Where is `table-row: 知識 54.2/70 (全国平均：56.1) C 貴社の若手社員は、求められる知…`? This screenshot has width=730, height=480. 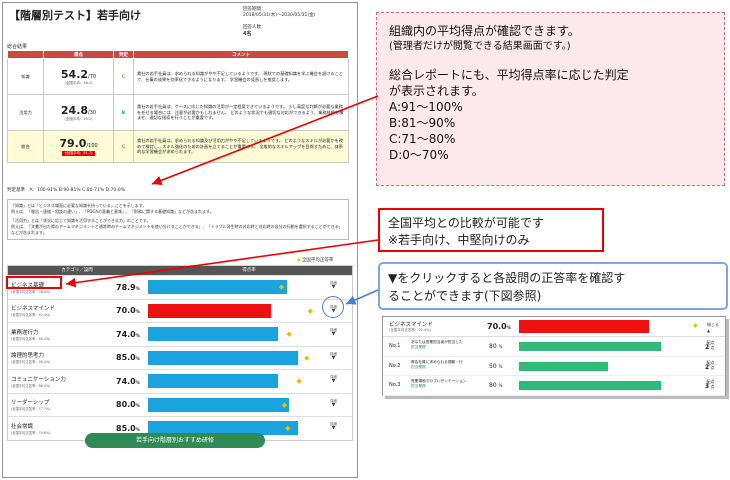
table-row: 知識 54.2/70 (全国平均：56.1) C 貴社の若手社員は、求められる知… is located at coordinates (178, 76).